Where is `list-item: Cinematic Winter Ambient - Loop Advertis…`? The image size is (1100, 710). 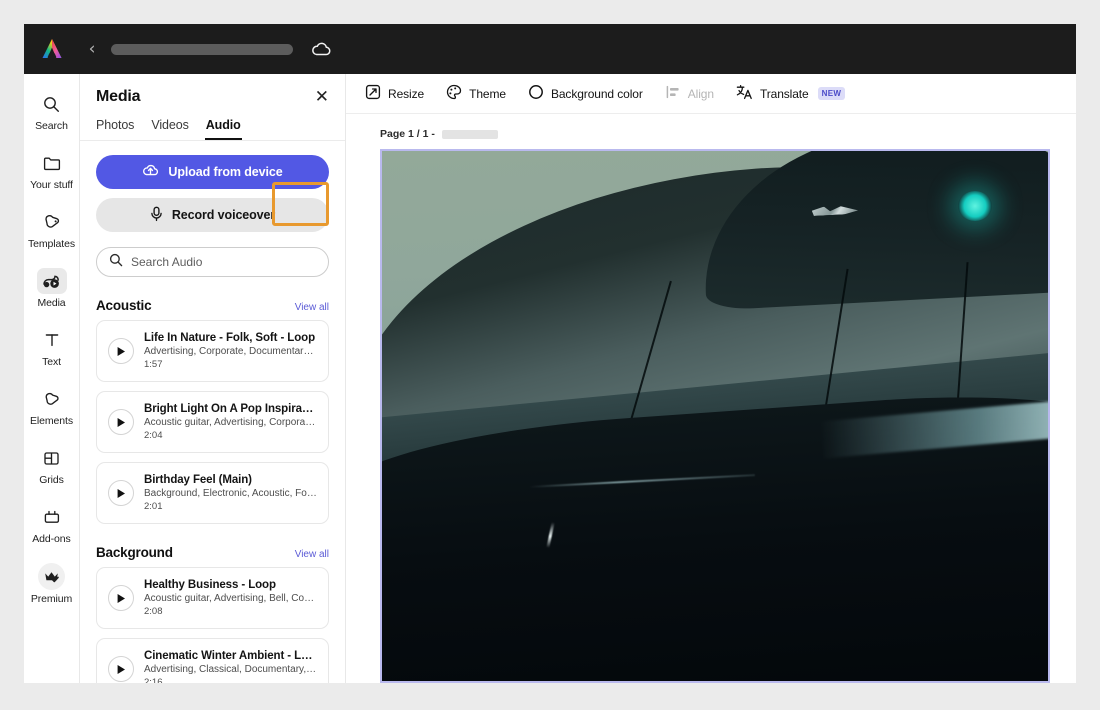 list-item: Cinematic Winter Ambient - Loop Advertis… is located at coordinates (212, 660).